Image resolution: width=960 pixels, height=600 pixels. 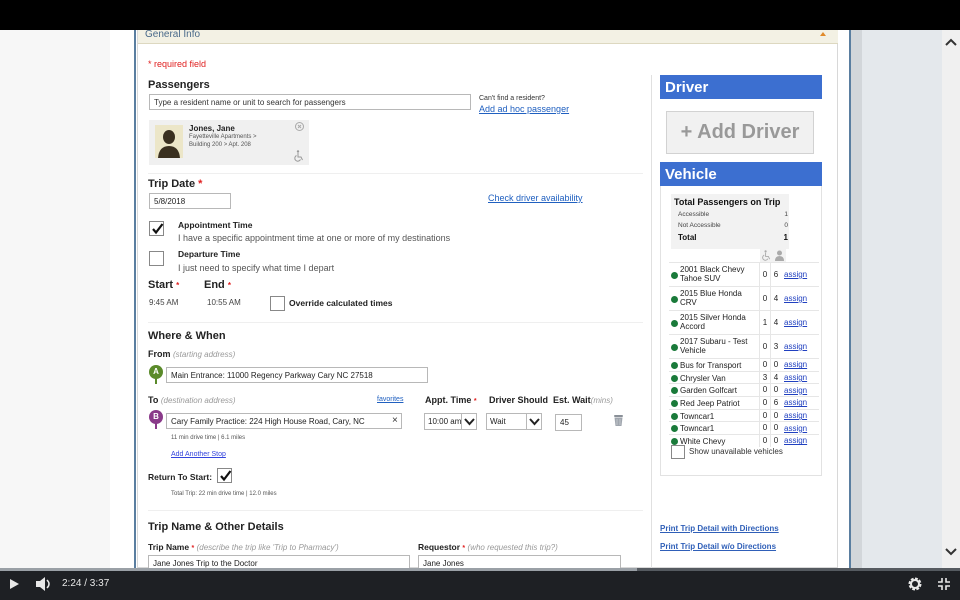 I want to click on left-gutter, so click(x=55, y=299).